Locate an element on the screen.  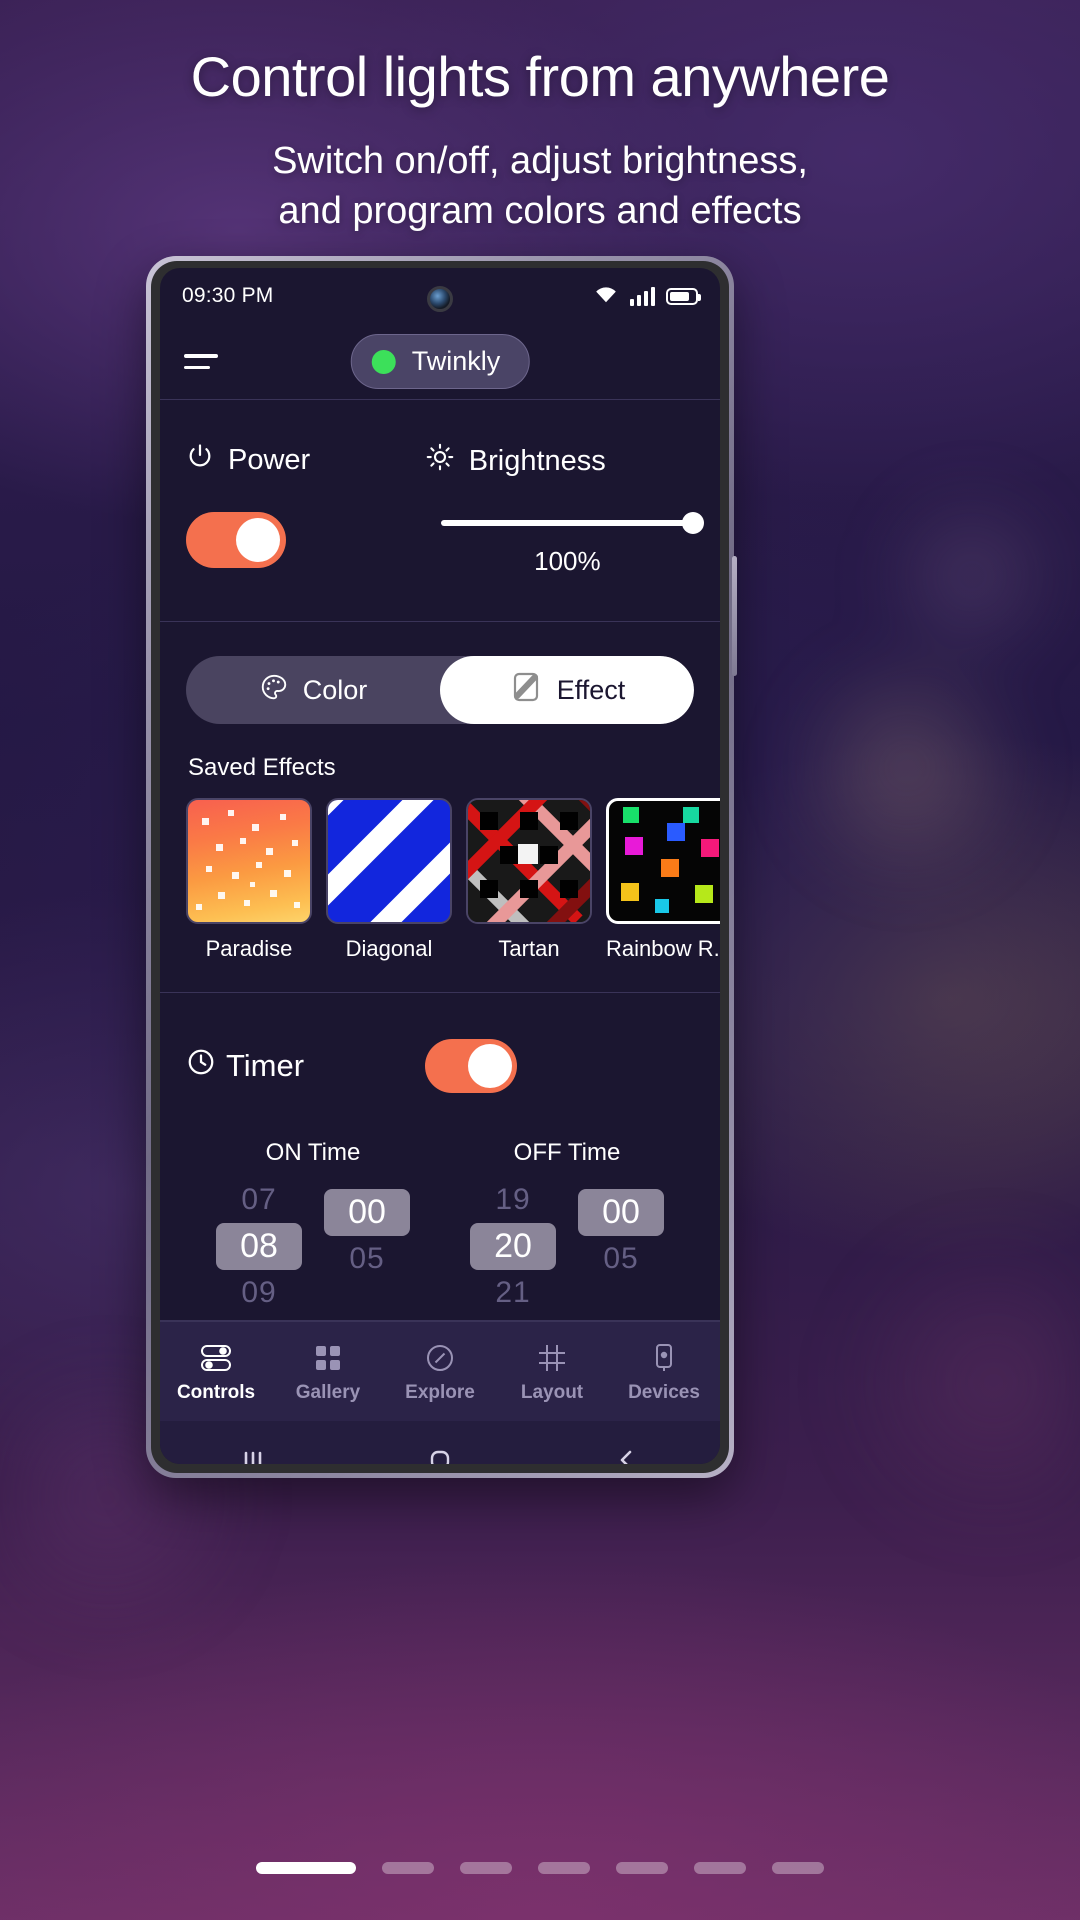
on-hour-next: 09 is located at coordinates (259, 1292).